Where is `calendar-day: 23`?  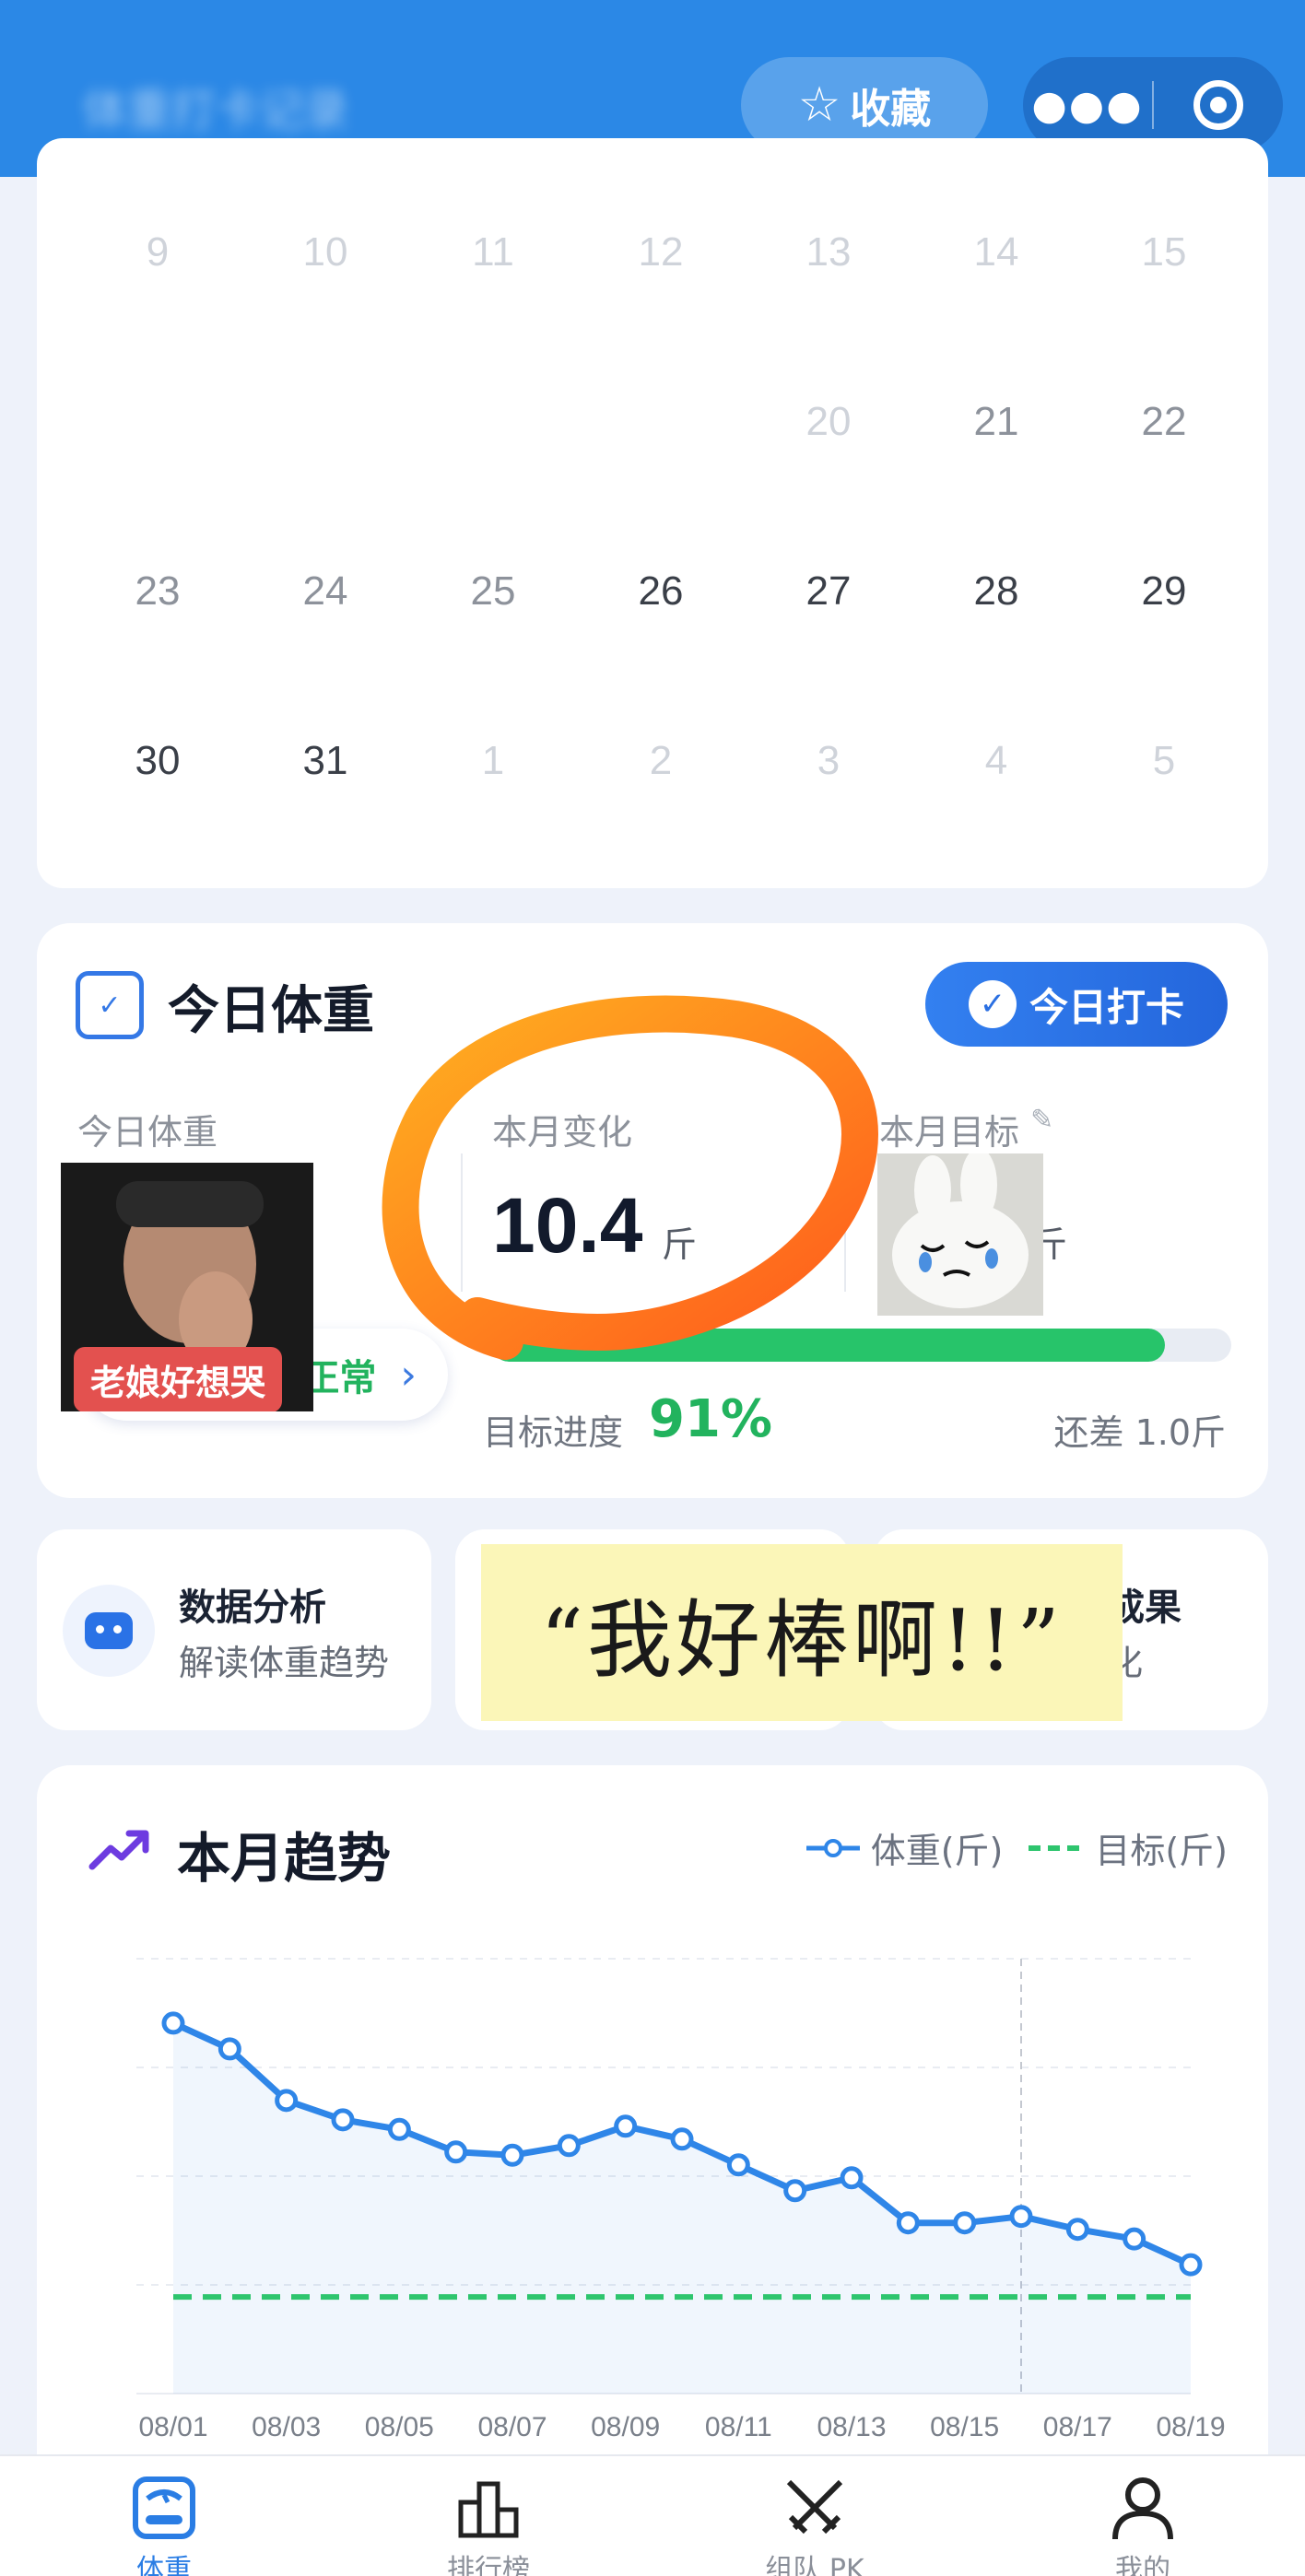
calendar-day: 23 is located at coordinates (157, 591).